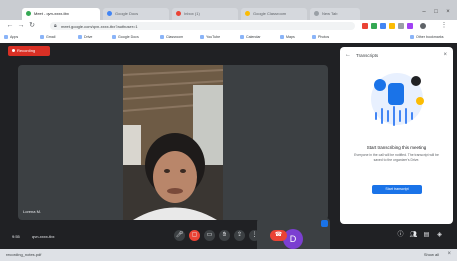 The width and height of the screenshot is (457, 261). I want to click on panel-heading: Start transcribing this meeting, so click(396, 147).